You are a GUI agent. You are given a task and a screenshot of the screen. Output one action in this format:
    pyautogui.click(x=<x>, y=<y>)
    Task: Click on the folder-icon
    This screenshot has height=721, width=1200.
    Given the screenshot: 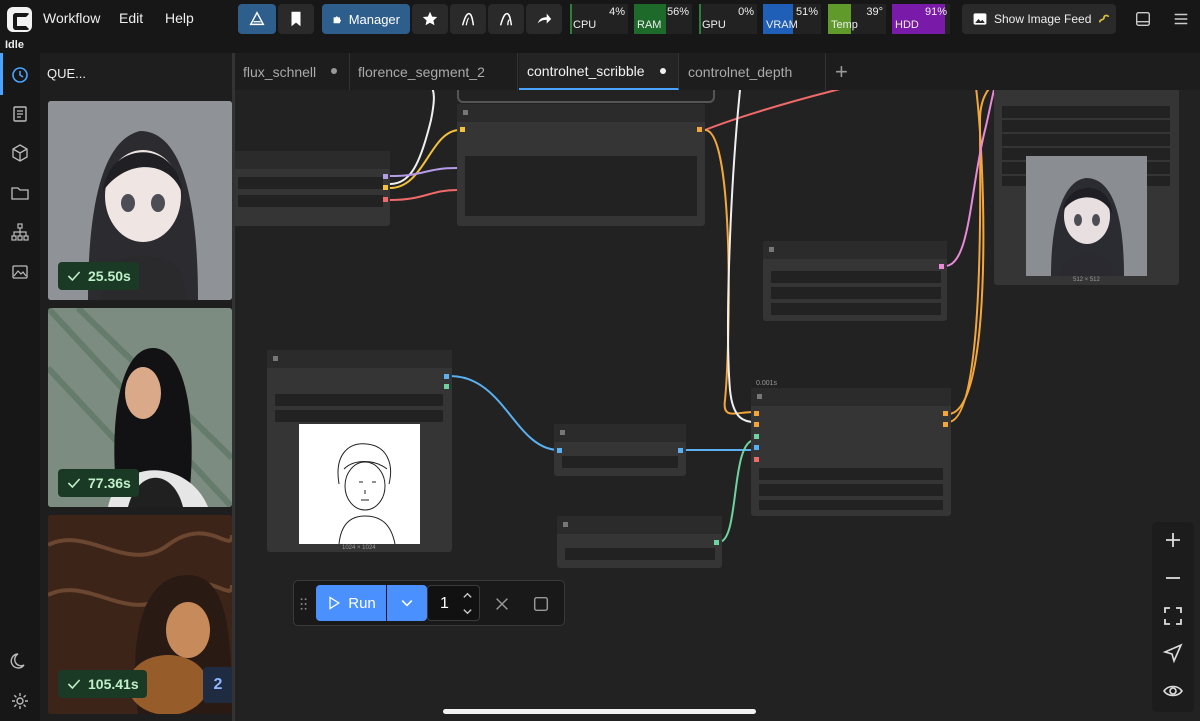 What is the action you would take?
    pyautogui.click(x=20, y=193)
    